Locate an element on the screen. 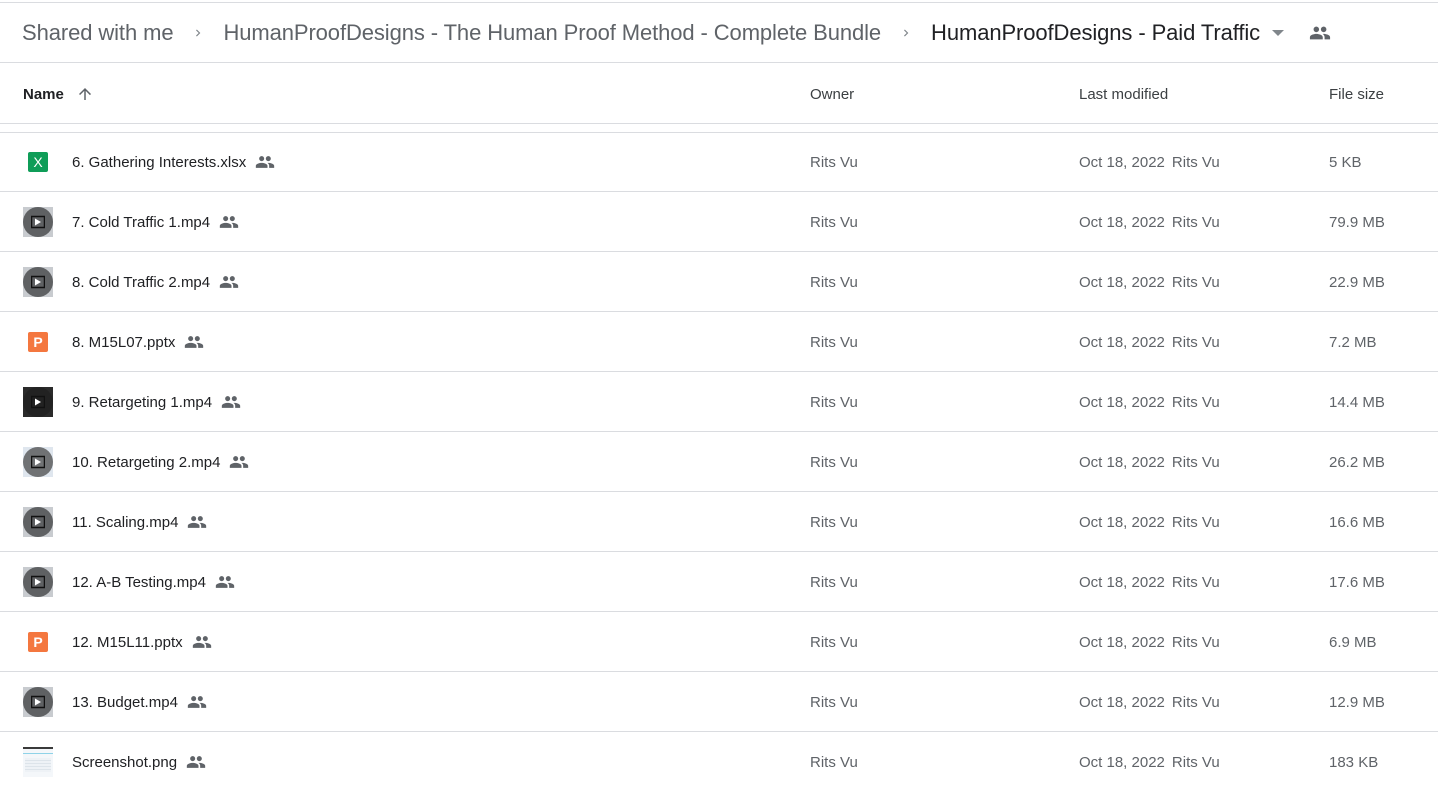  column-header-file-size: File size is located at coordinates (1356, 94).